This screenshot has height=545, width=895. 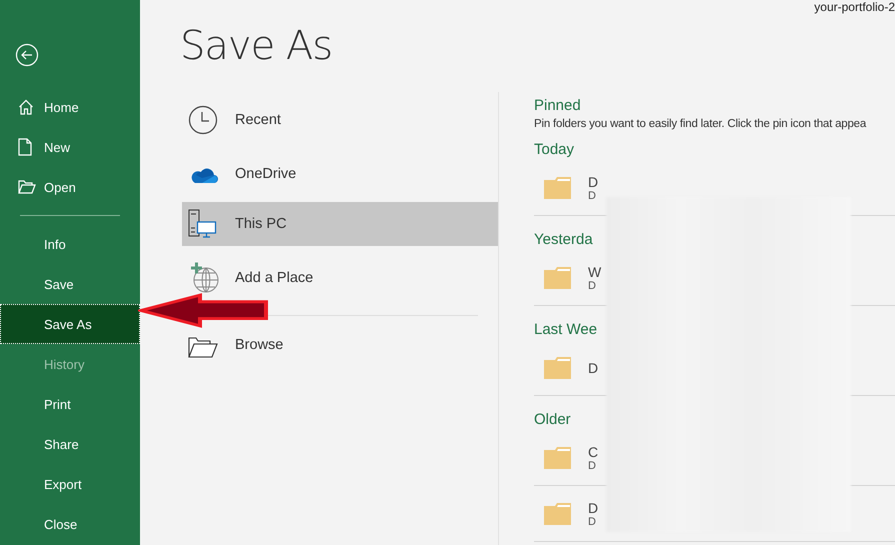 What do you see at coordinates (70, 524) in the screenshot?
I see `sidebar-item: Close` at bounding box center [70, 524].